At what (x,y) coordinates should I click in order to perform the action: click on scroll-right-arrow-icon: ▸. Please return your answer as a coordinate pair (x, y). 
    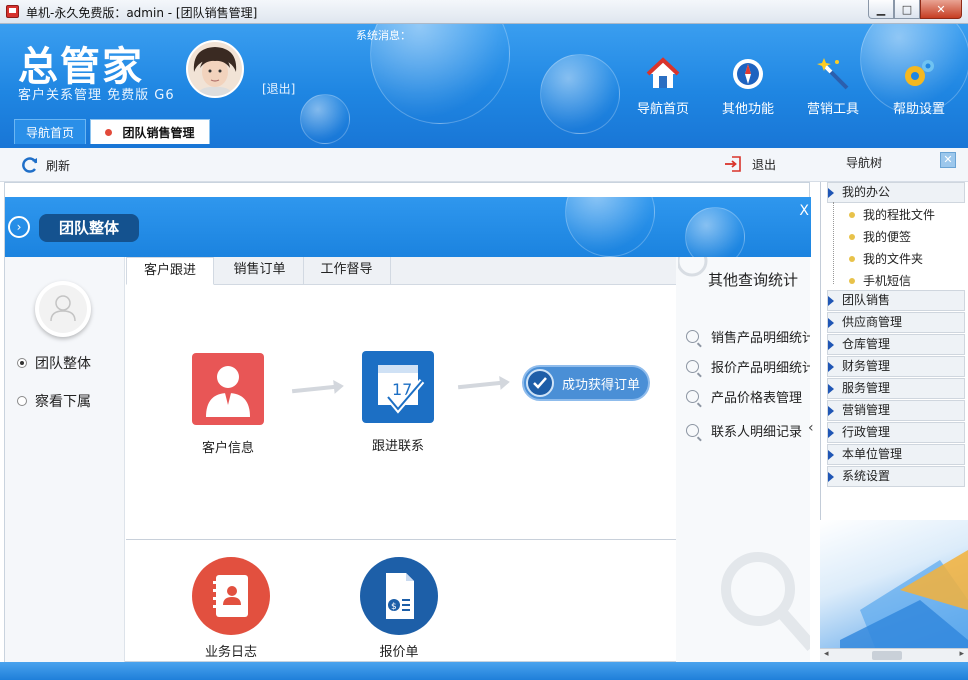
    Looking at the image, I should click on (961, 654).